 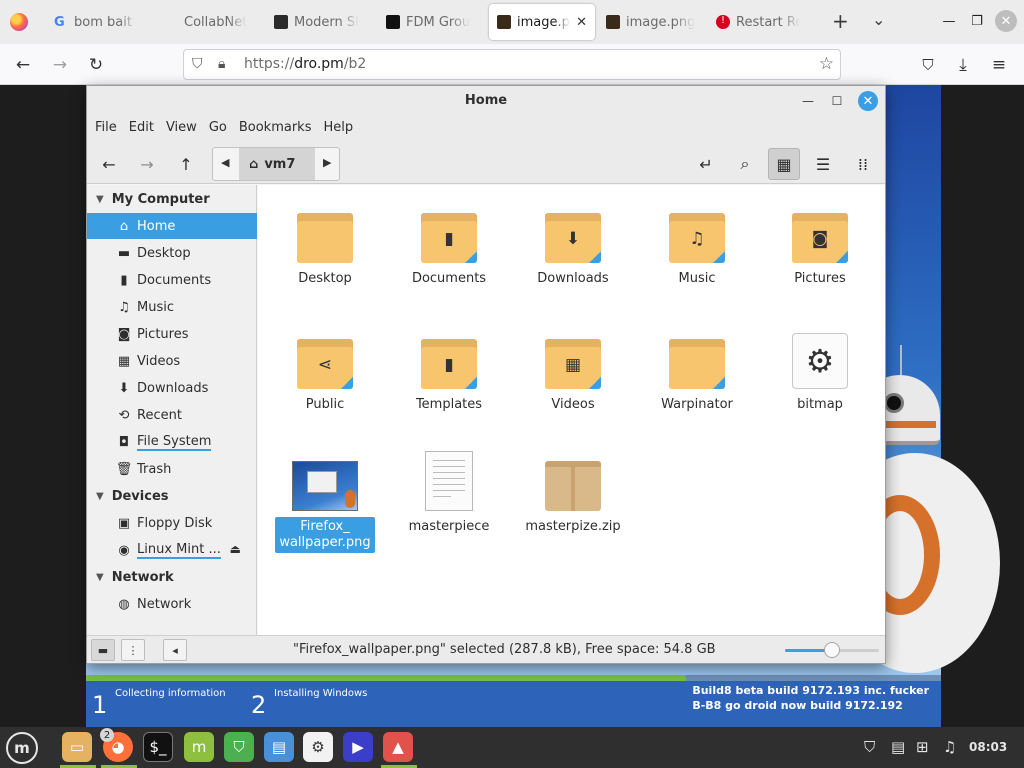 What do you see at coordinates (706, 164) in the screenshot?
I see `toggle-location-icon: ↵` at bounding box center [706, 164].